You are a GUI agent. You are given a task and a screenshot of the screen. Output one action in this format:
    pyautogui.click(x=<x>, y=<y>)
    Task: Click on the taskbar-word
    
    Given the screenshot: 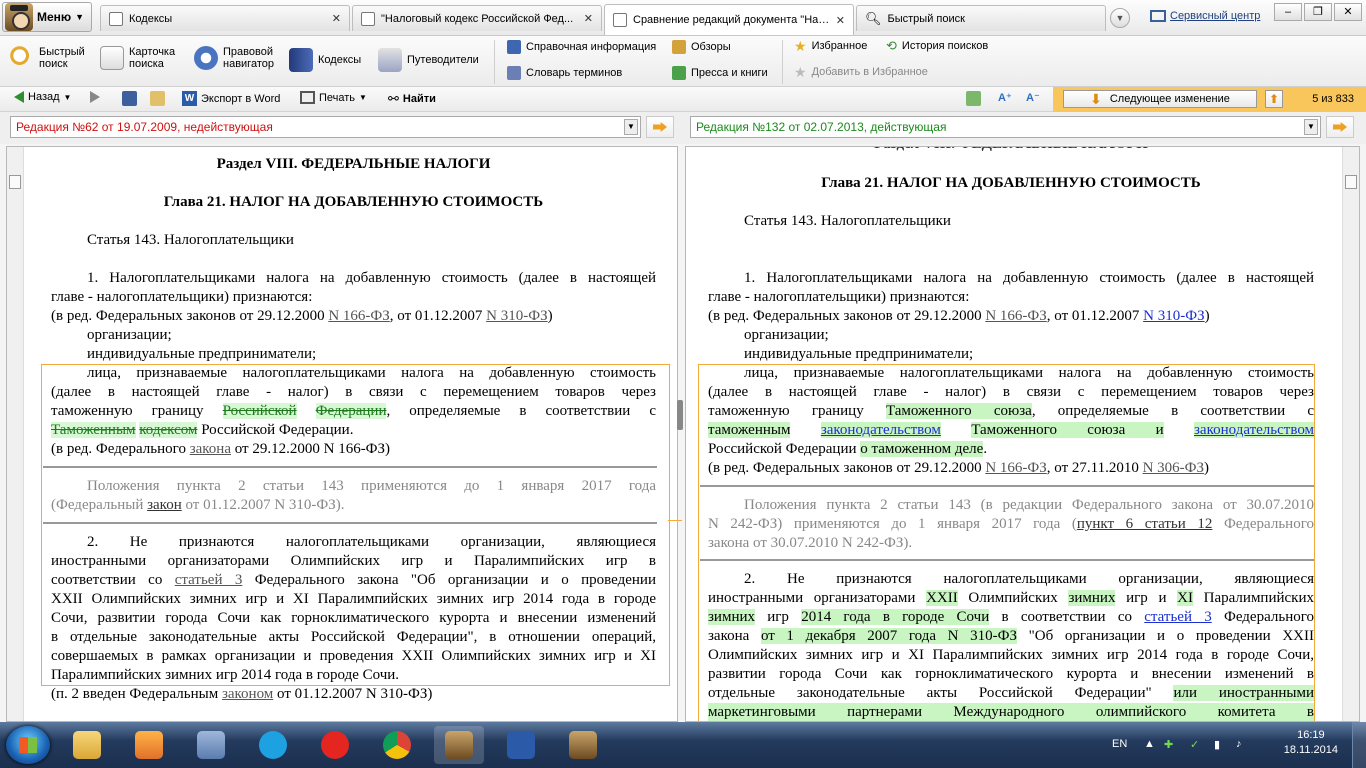 What is the action you would take?
    pyautogui.click(x=521, y=745)
    